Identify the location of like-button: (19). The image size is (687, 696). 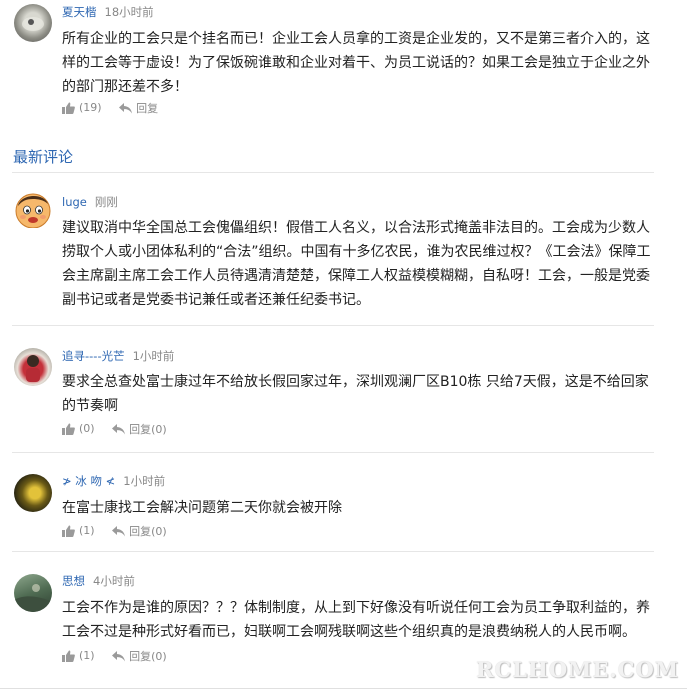
(82, 107).